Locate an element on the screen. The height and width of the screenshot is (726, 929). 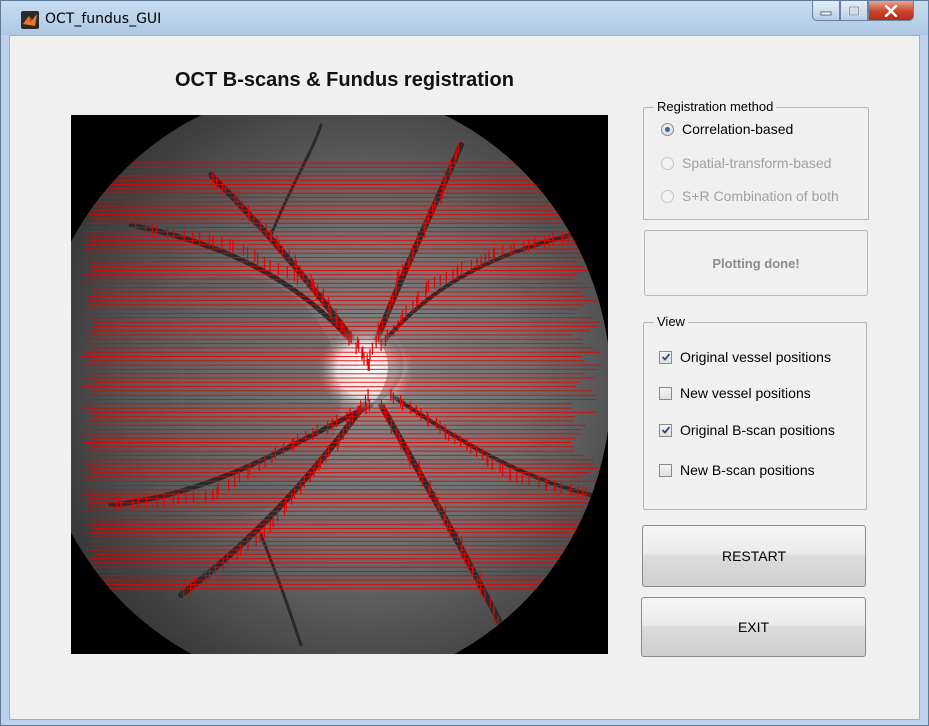
maximize-icon is located at coordinates (854, 10).